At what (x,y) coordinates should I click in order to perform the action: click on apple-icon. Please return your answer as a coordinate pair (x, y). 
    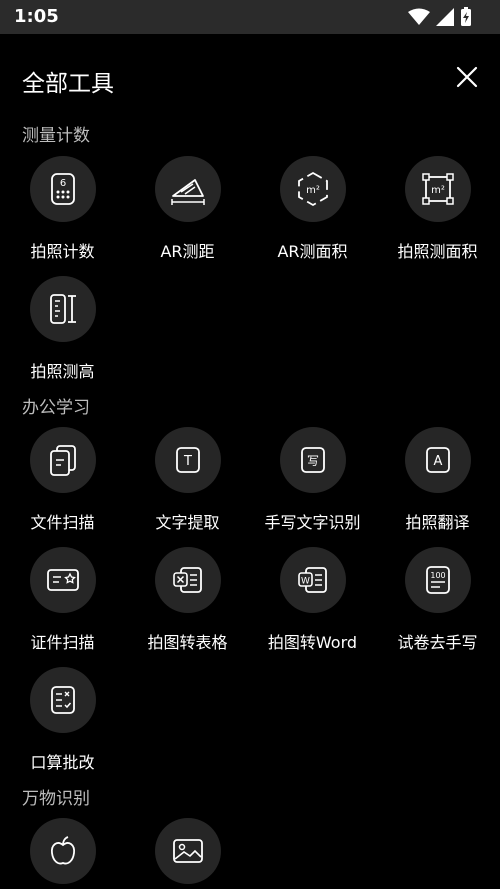
    Looking at the image, I should click on (62, 850).